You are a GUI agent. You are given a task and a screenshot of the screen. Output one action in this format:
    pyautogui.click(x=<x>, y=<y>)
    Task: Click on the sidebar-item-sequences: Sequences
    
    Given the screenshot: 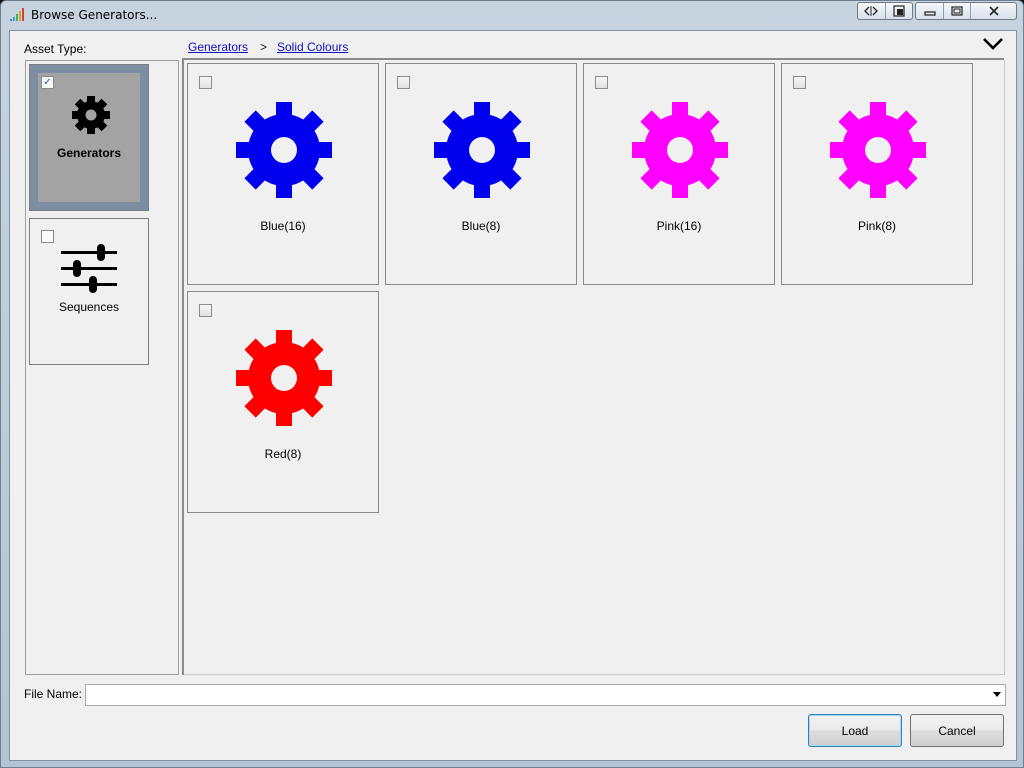 What is the action you would take?
    pyautogui.click(x=89, y=291)
    